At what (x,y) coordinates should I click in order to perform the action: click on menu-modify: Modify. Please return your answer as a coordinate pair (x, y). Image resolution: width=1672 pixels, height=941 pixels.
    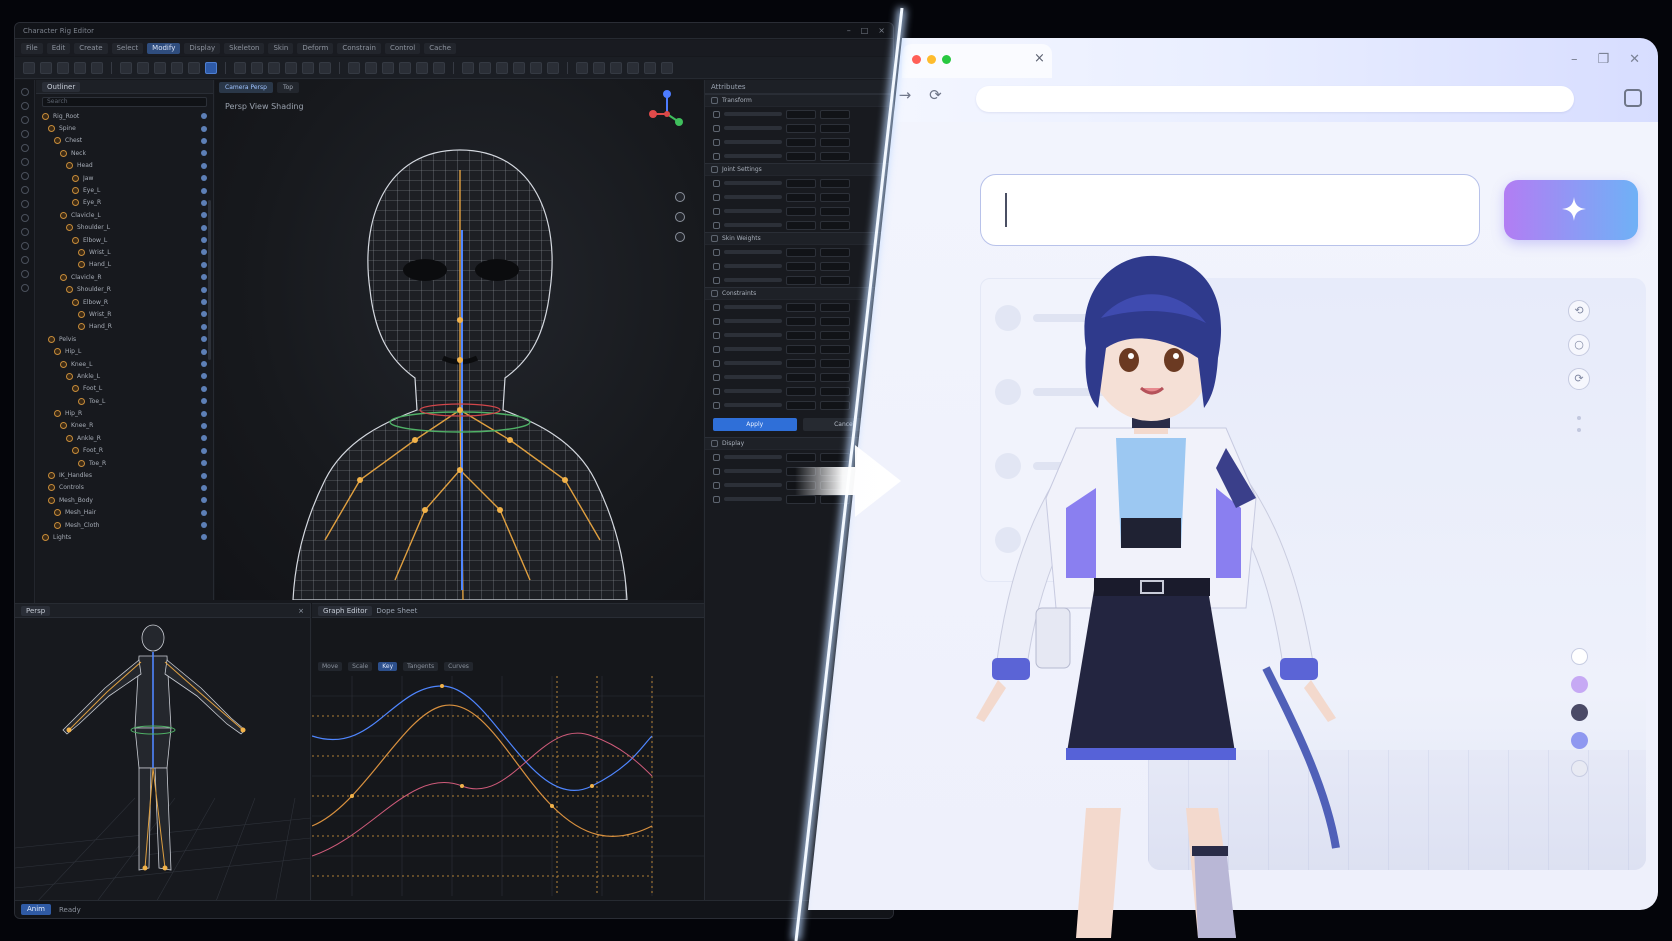
    Looking at the image, I should click on (164, 48).